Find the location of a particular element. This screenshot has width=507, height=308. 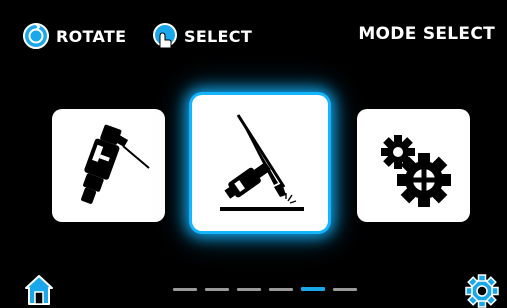

gear-icon is located at coordinates (482, 291).